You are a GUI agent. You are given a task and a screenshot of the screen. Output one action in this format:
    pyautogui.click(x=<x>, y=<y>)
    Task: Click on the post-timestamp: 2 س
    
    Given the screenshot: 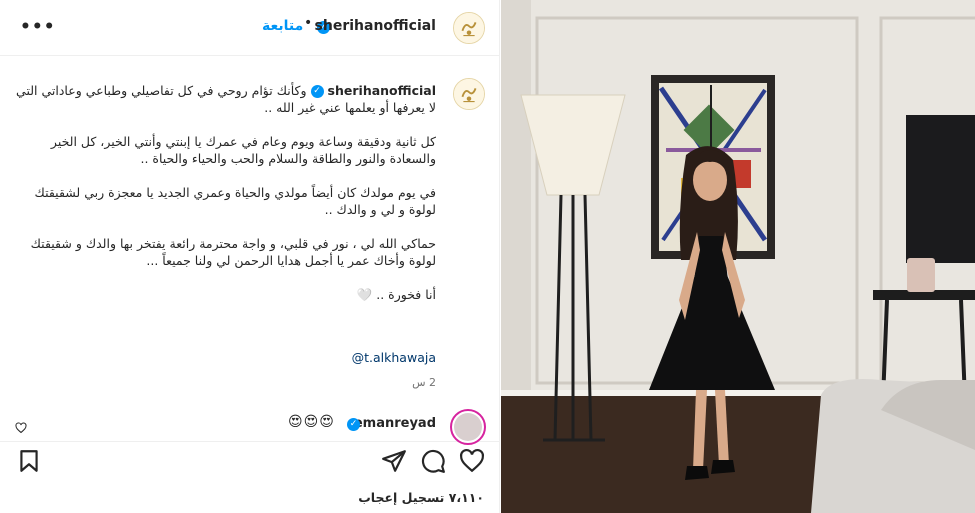 What is the action you would take?
    pyautogui.click(x=424, y=382)
    